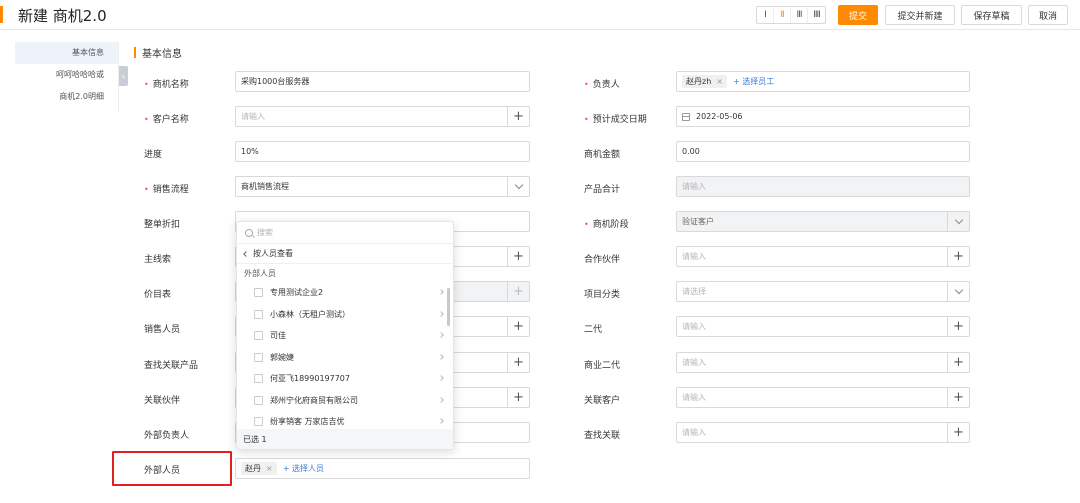  What do you see at coordinates (602, 295) in the screenshot?
I see `label-project-category: 项目分类` at bounding box center [602, 295].